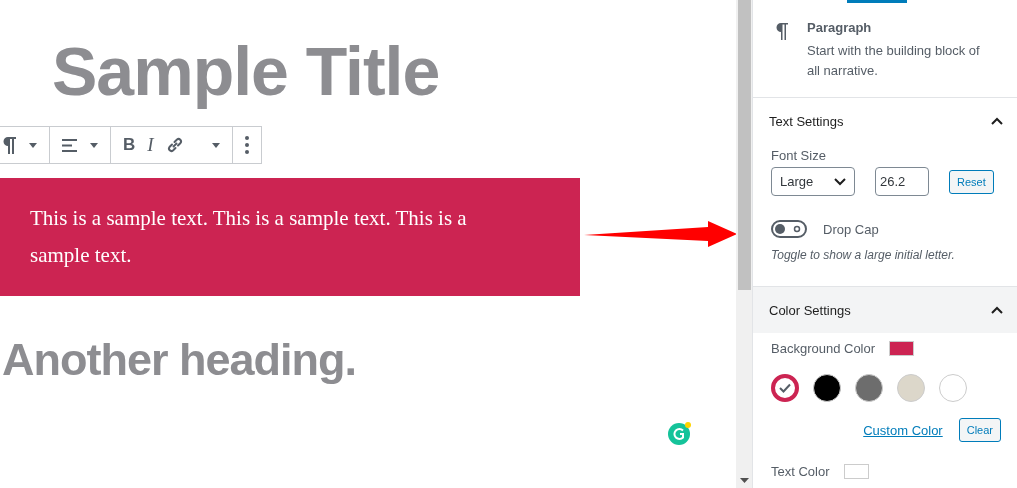  What do you see at coordinates (979, 430) in the screenshot?
I see `clear-button: Clear` at bounding box center [979, 430].